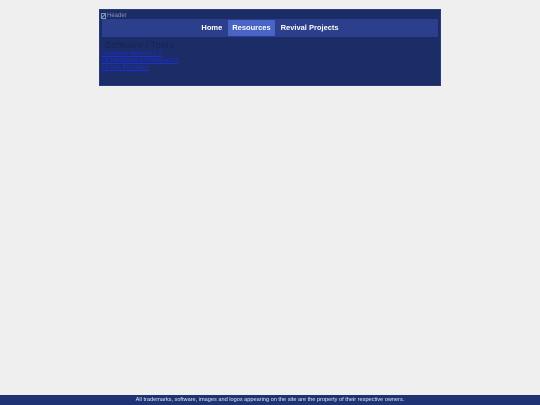 This screenshot has width=540, height=405. What do you see at coordinates (103, 15) in the screenshot?
I see `broken-image-icon` at bounding box center [103, 15].